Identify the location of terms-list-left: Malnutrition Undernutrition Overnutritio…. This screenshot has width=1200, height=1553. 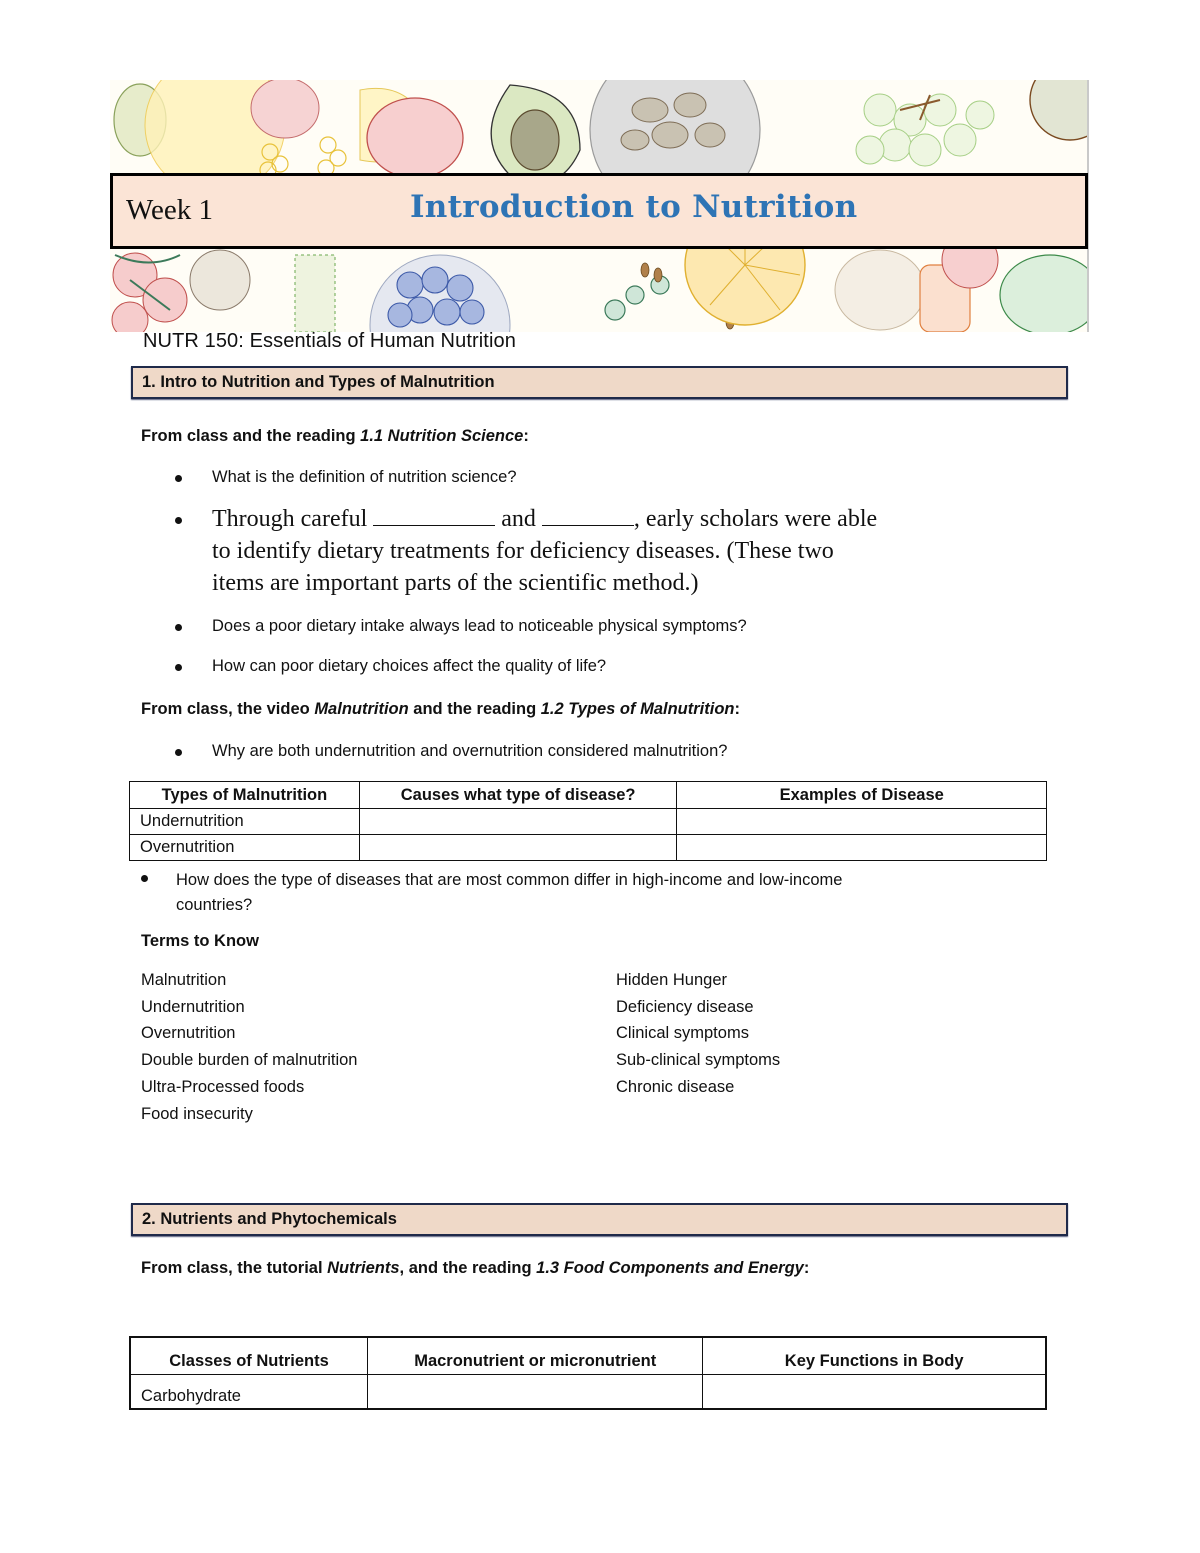
(249, 1047).